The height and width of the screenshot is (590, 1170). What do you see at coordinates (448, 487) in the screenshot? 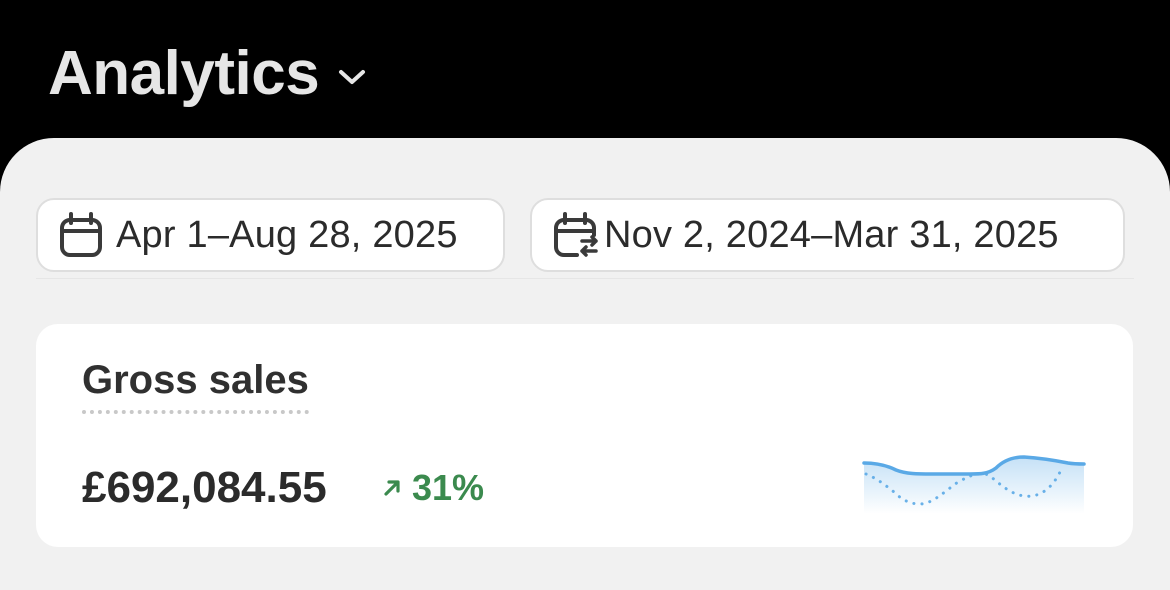
I see `change-percent: 31%` at bounding box center [448, 487].